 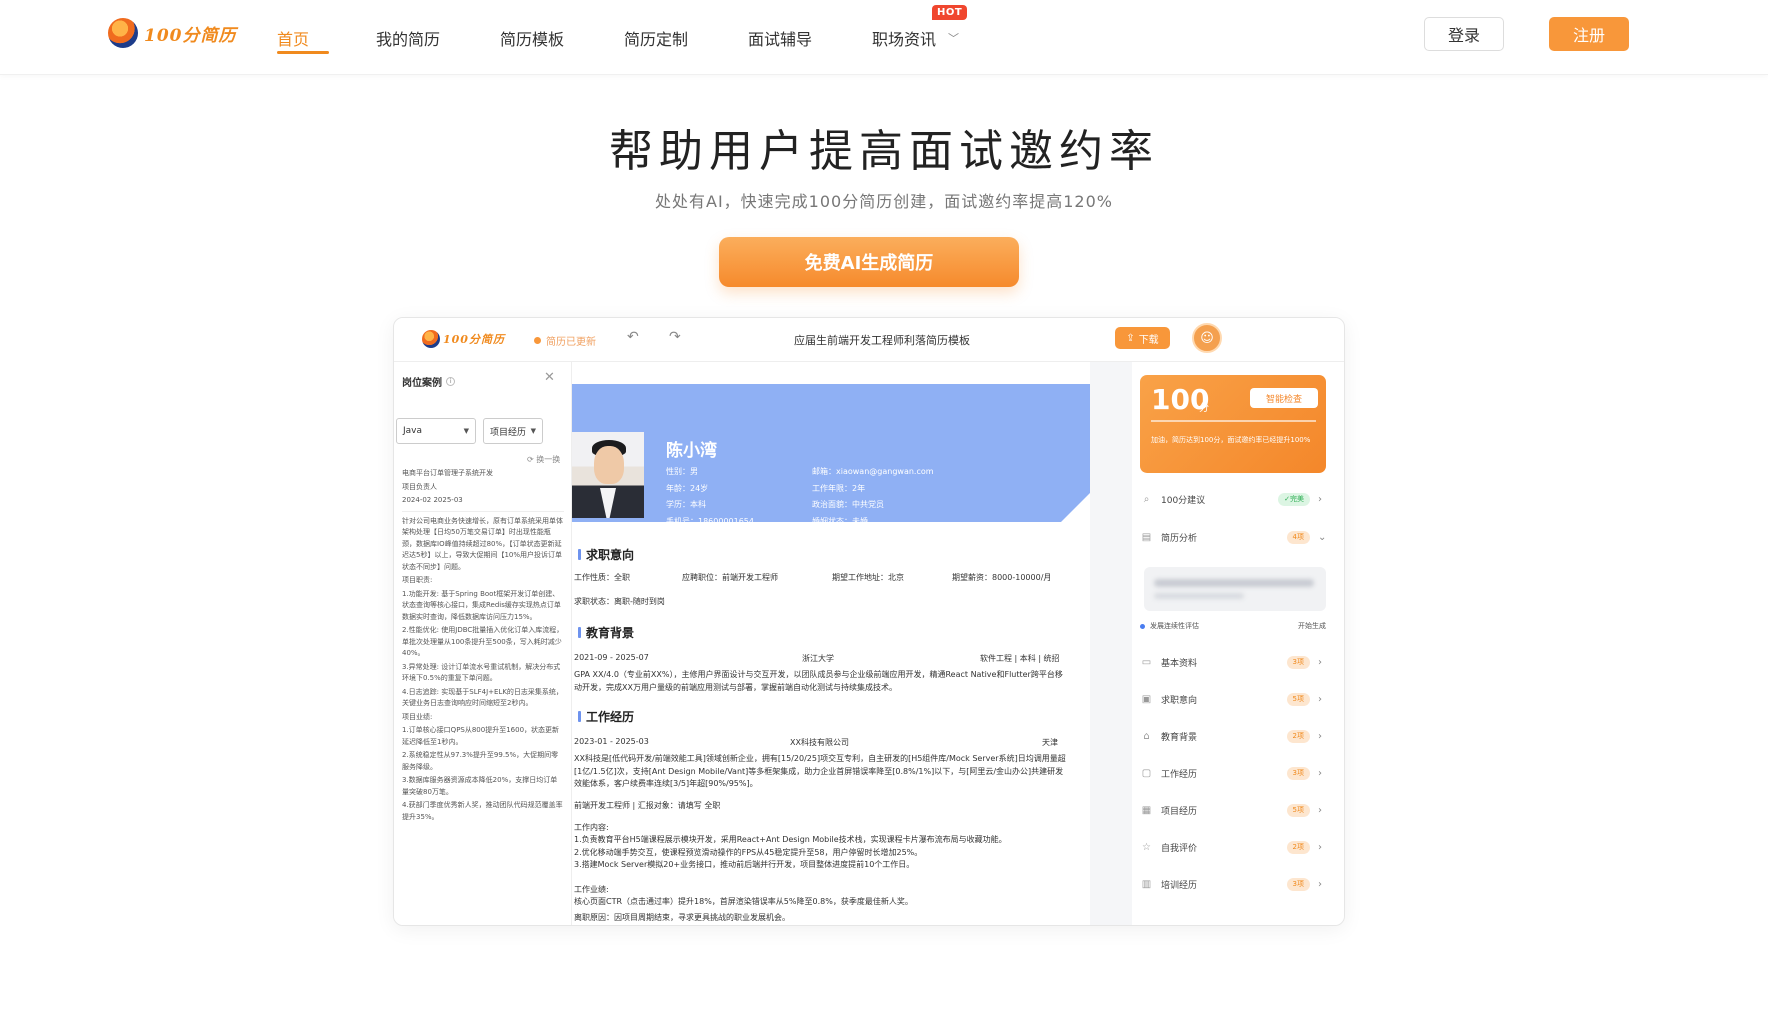 I want to click on intent-city: 期望工作地址：北京, so click(x=868, y=577).